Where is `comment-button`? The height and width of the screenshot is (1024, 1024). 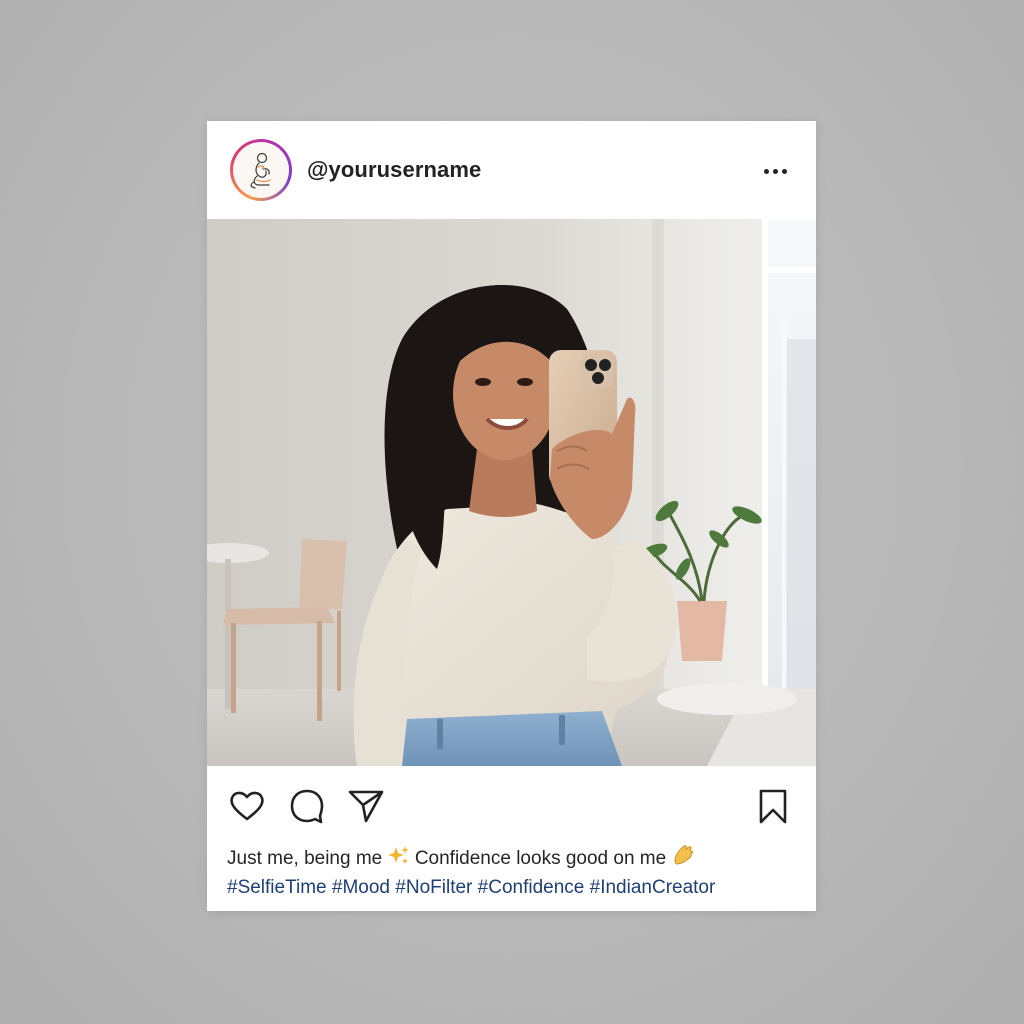 comment-button is located at coordinates (307, 806).